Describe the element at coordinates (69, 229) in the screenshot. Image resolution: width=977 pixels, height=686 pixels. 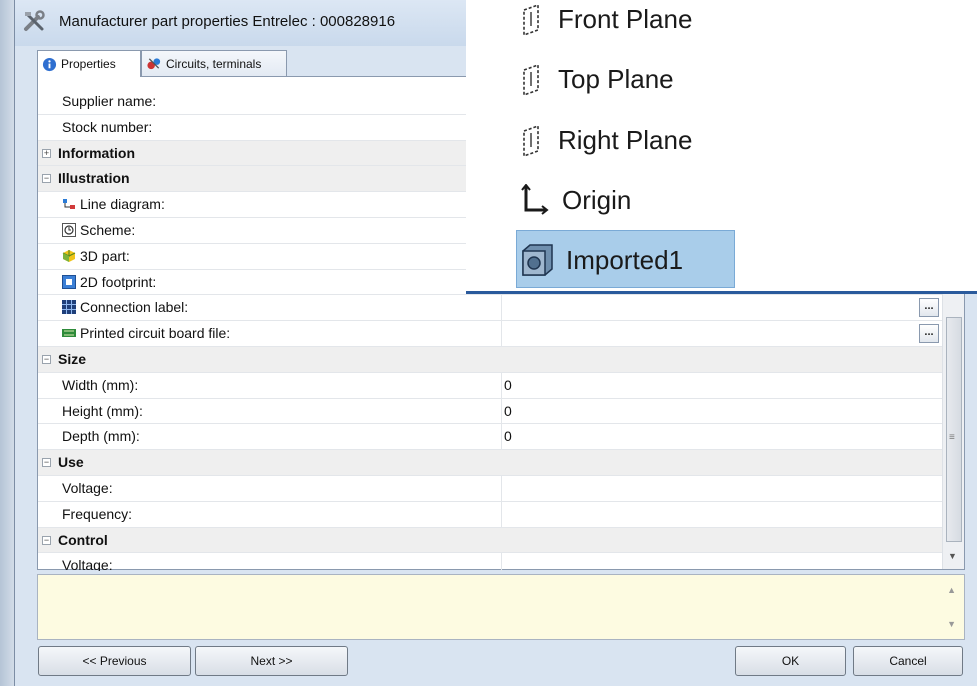
I see `scheme-icon` at that location.